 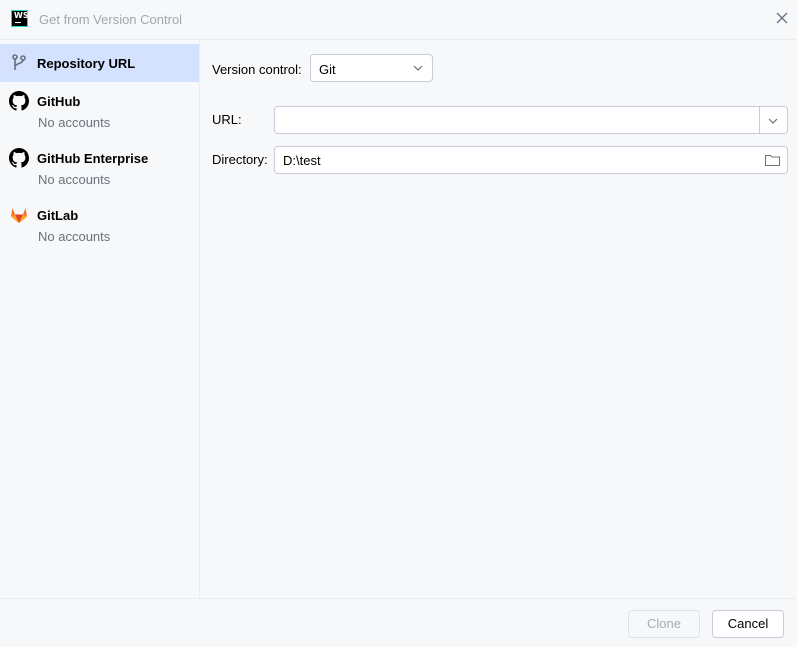 I want to click on branch-icon, so click(x=19, y=62).